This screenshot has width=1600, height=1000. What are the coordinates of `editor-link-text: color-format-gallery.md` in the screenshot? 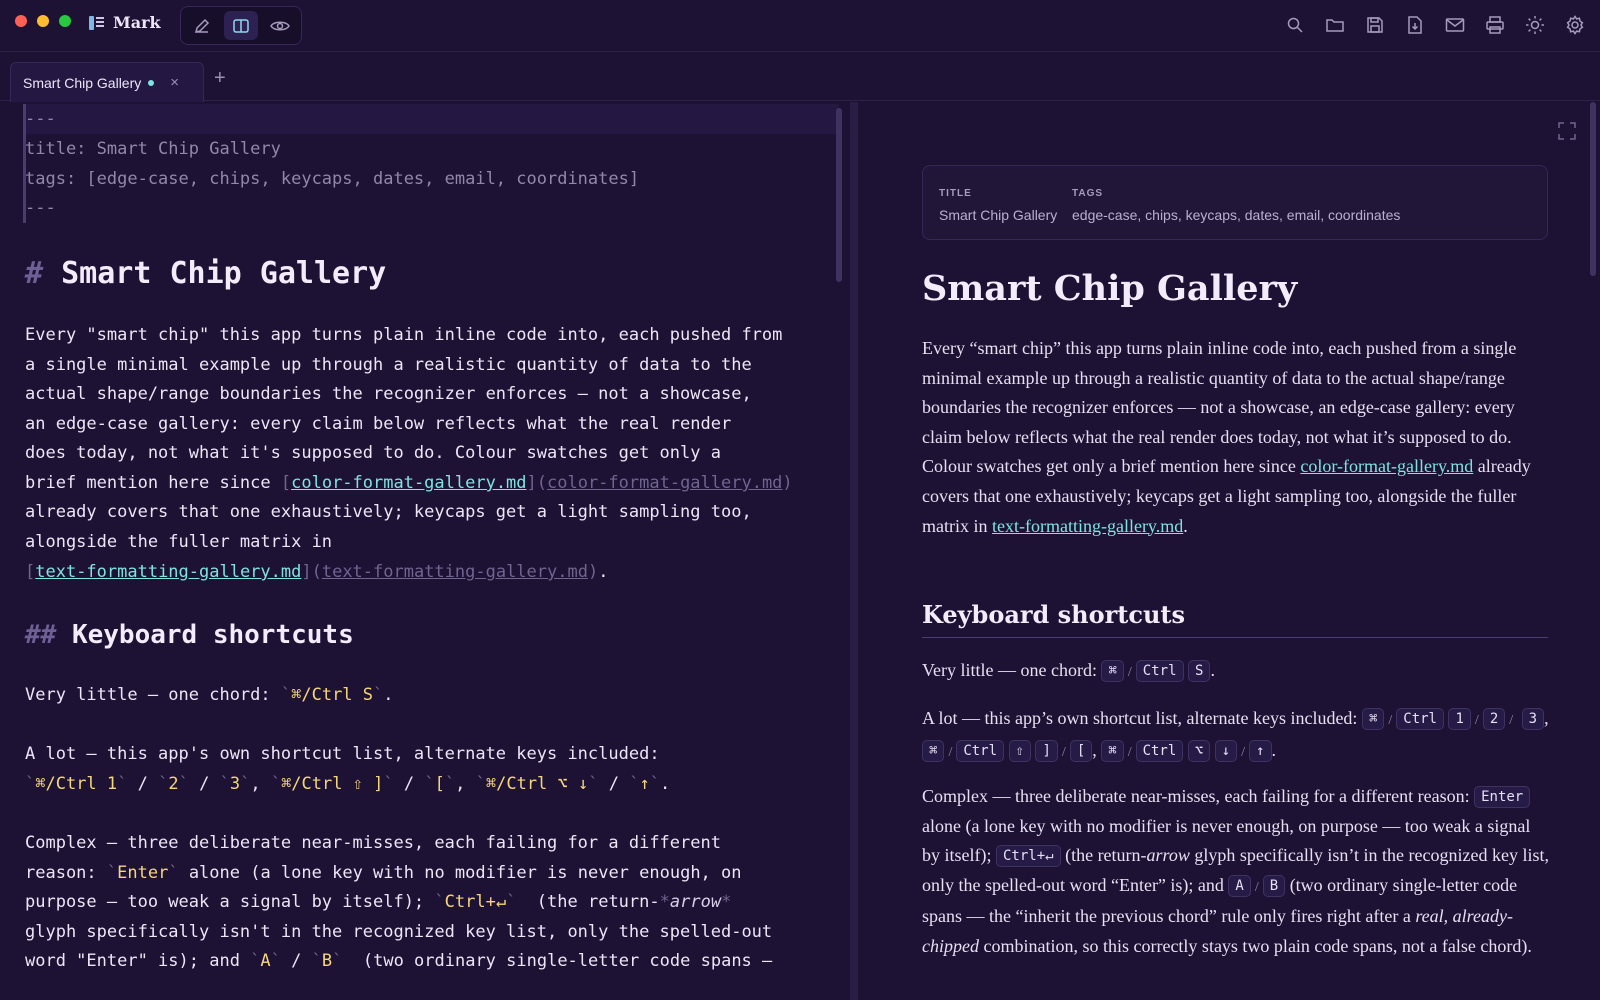 It's located at (408, 483).